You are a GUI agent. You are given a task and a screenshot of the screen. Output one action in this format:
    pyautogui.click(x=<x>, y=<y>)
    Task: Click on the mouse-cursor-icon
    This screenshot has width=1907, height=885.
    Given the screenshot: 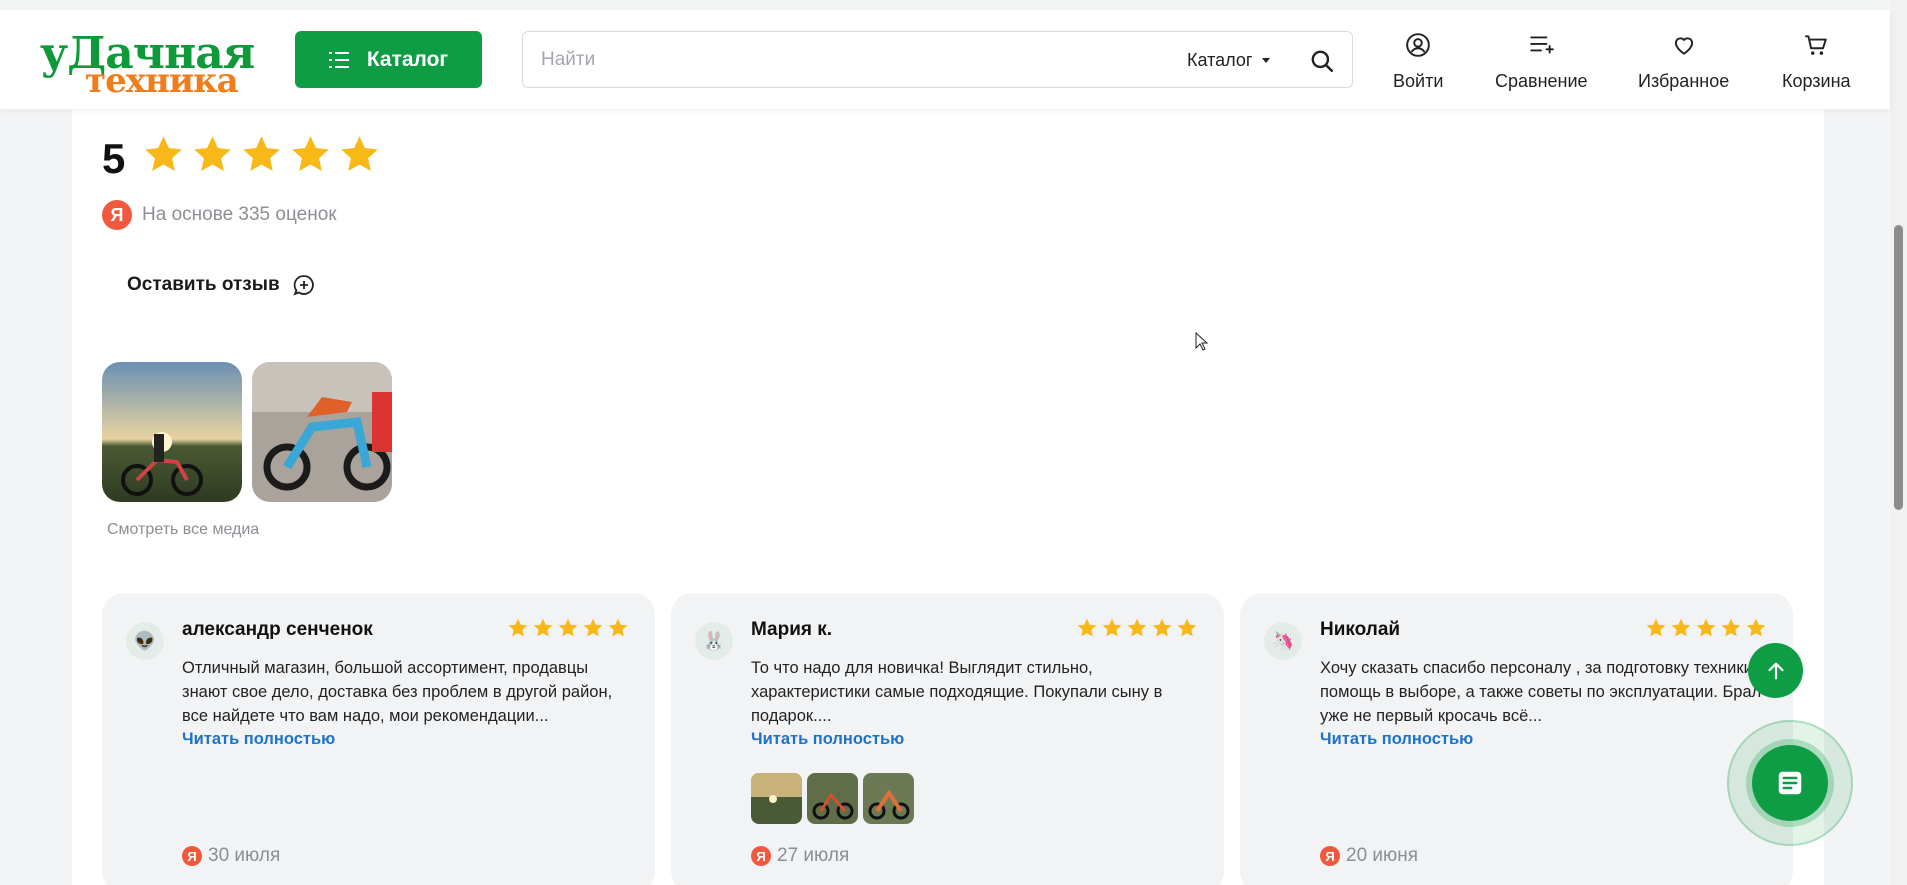 What is the action you would take?
    pyautogui.click(x=1202, y=341)
    